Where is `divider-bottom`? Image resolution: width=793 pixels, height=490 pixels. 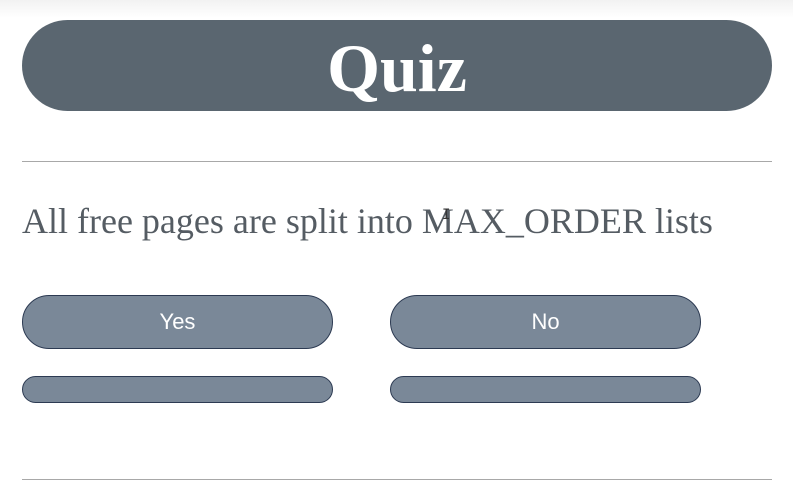 divider-bottom is located at coordinates (397, 479).